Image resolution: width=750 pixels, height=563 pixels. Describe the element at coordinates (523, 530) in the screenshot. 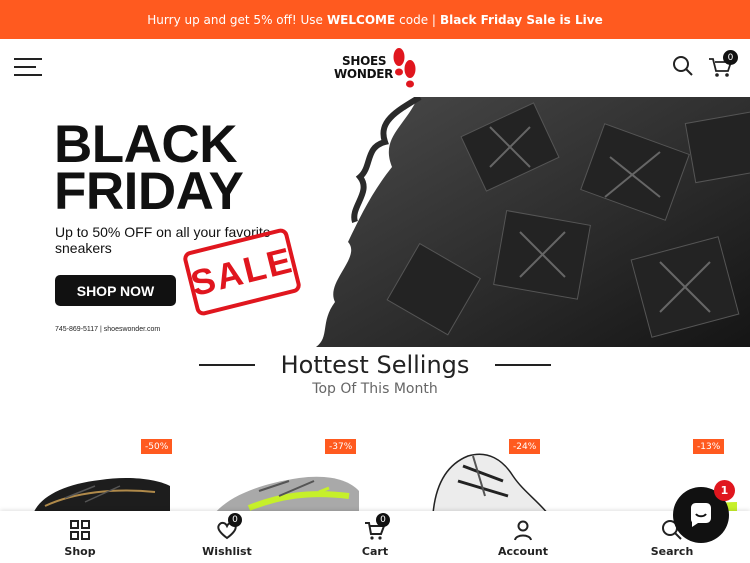

I see `user-icon` at that location.